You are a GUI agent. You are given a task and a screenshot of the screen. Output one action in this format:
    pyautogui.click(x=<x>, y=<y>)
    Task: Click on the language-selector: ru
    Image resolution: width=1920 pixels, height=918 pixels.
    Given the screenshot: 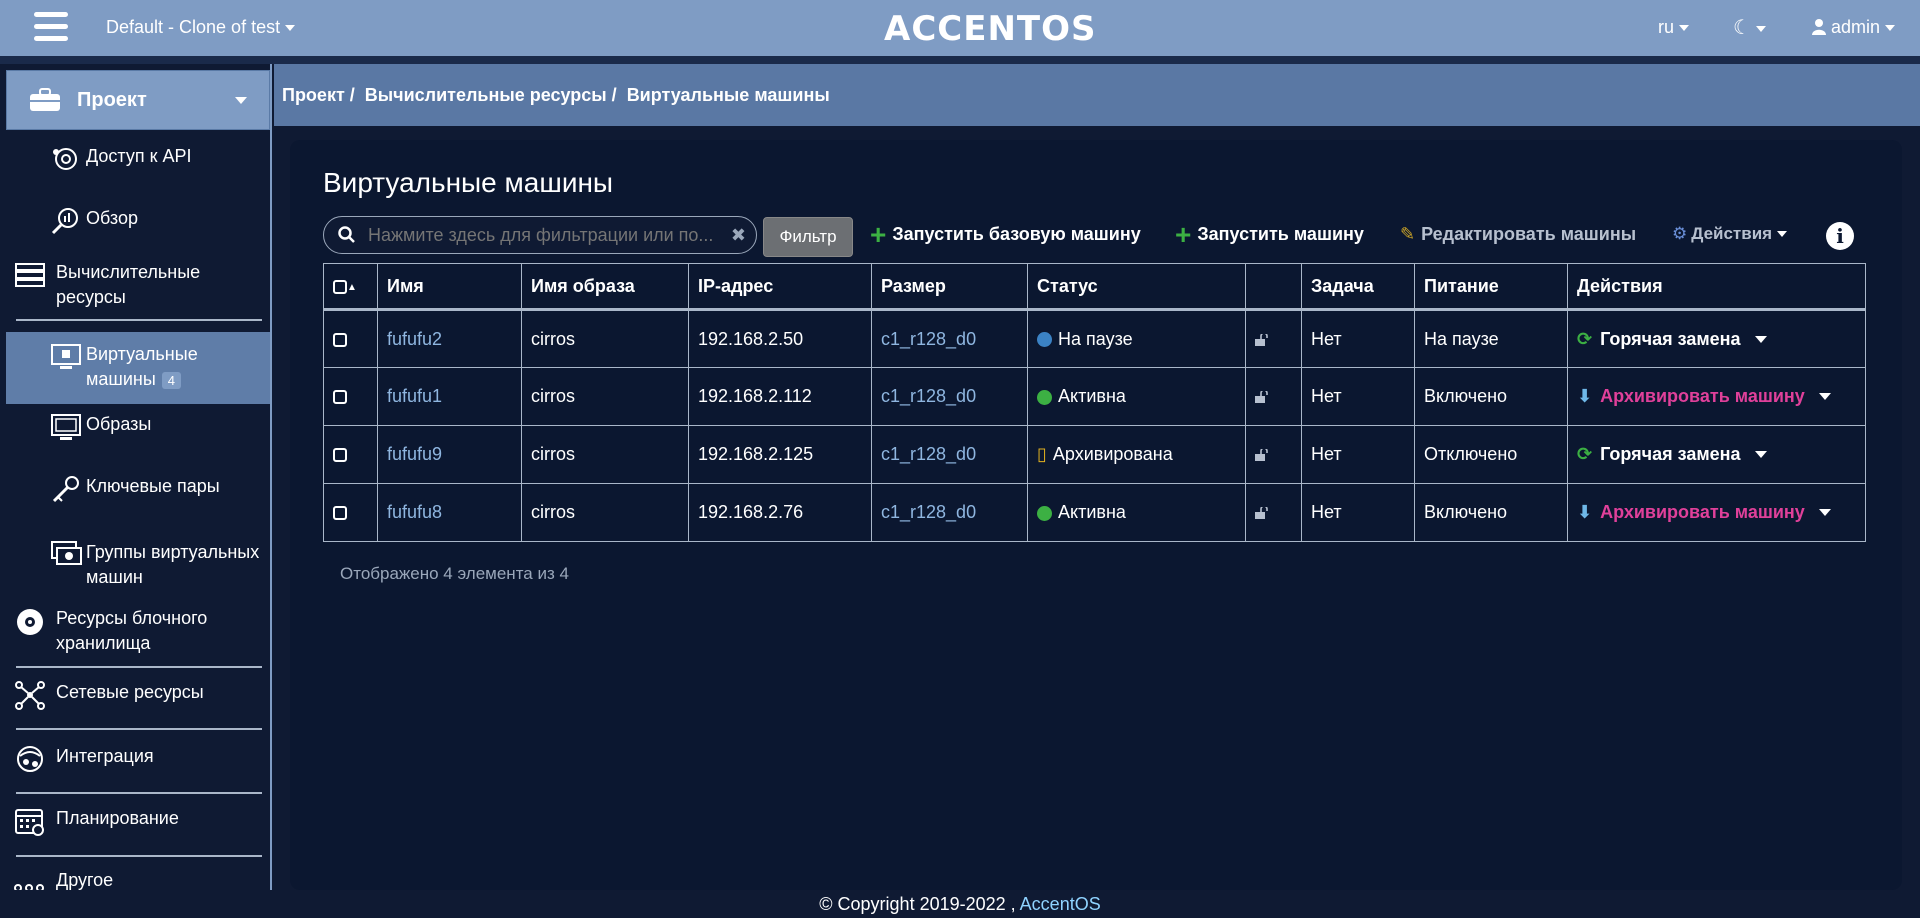 What is the action you would take?
    pyautogui.click(x=1674, y=27)
    